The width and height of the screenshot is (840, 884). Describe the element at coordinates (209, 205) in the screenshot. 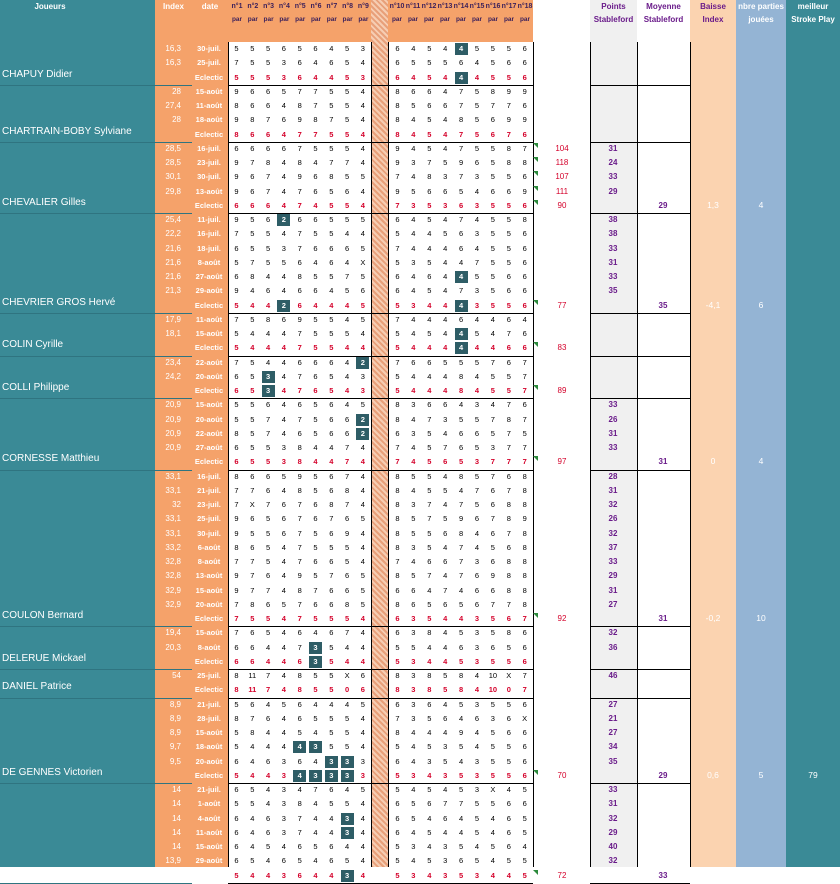

I see `eclectic-label: Eclectic` at that location.